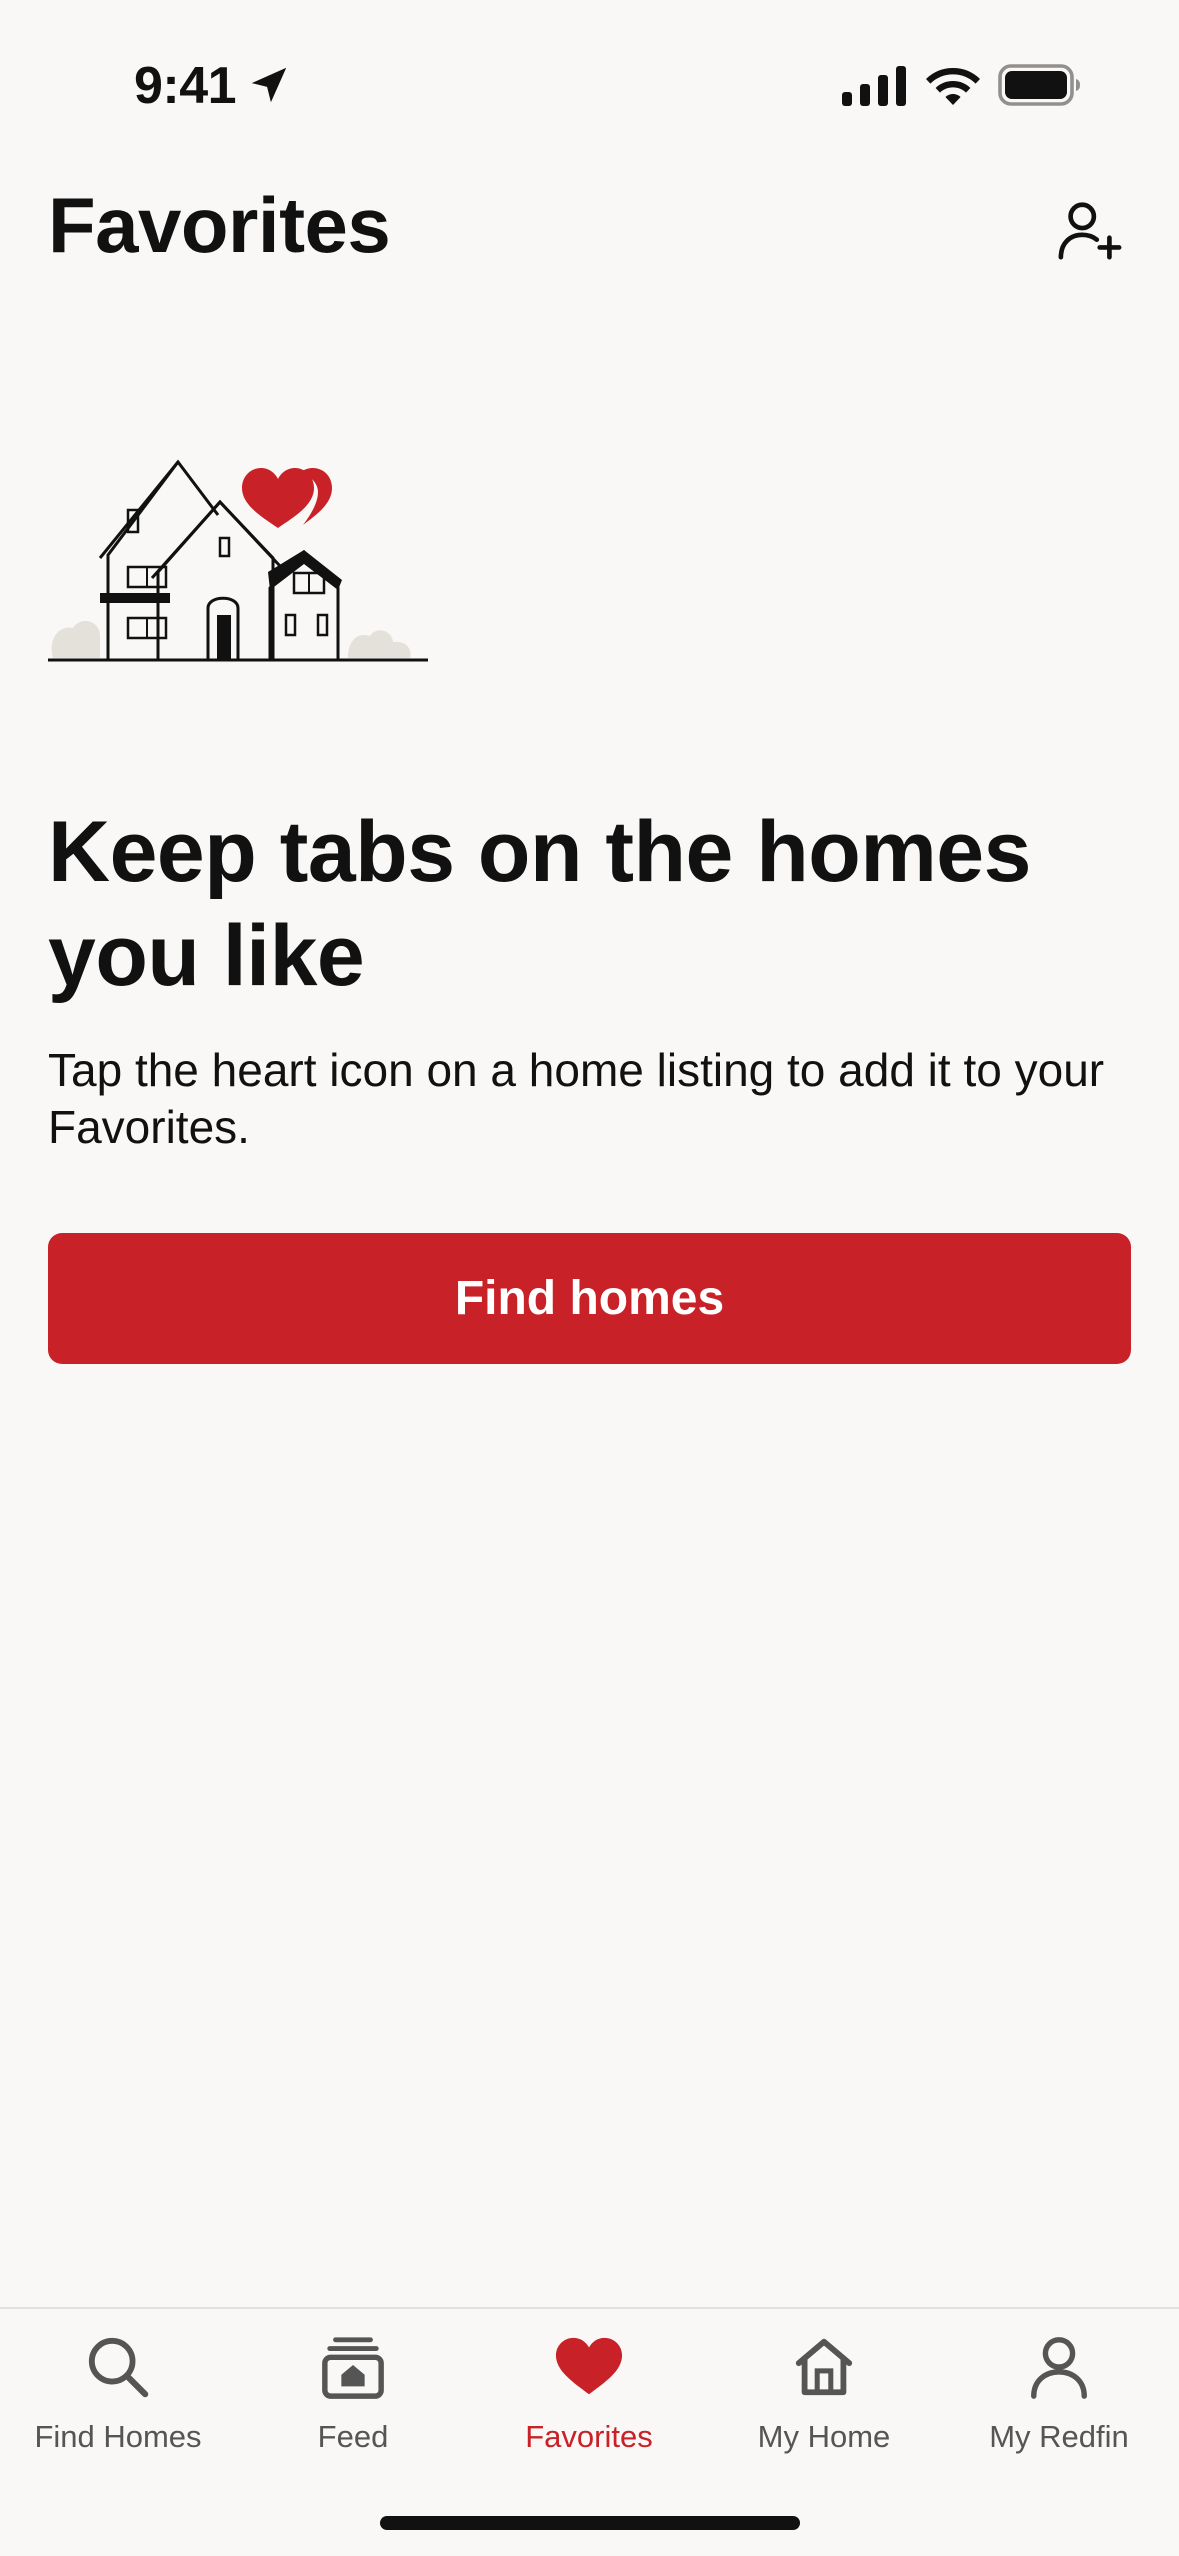 The image size is (1179, 2556). Describe the element at coordinates (539, 904) in the screenshot. I see `empty-state-headline: Keep tabs on the homes you like` at that location.